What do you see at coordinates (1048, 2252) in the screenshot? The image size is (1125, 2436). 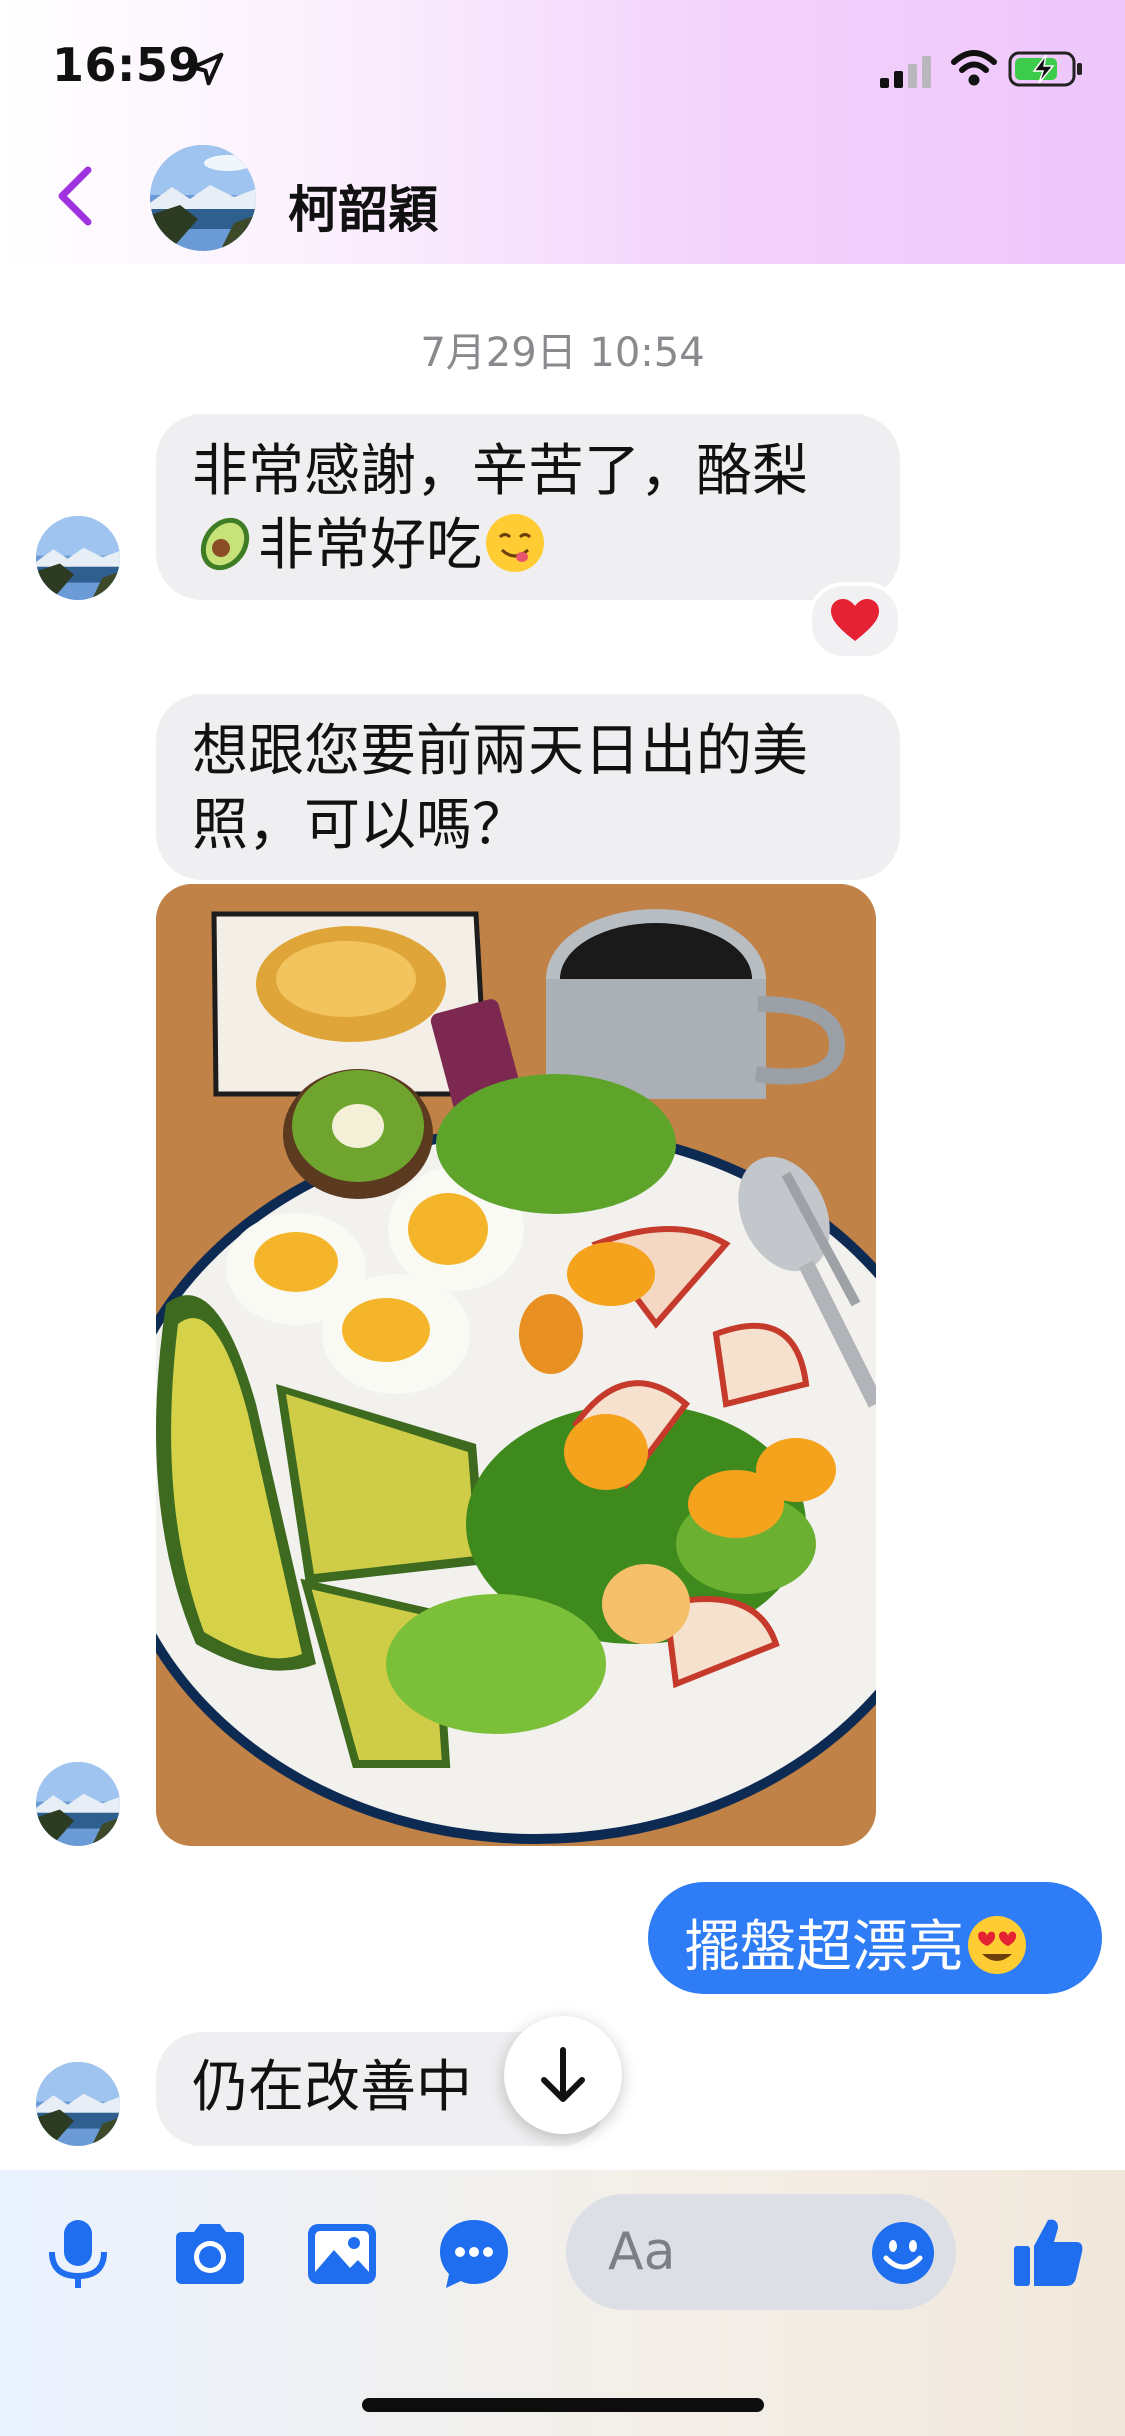 I see `thumbs-up-icon` at bounding box center [1048, 2252].